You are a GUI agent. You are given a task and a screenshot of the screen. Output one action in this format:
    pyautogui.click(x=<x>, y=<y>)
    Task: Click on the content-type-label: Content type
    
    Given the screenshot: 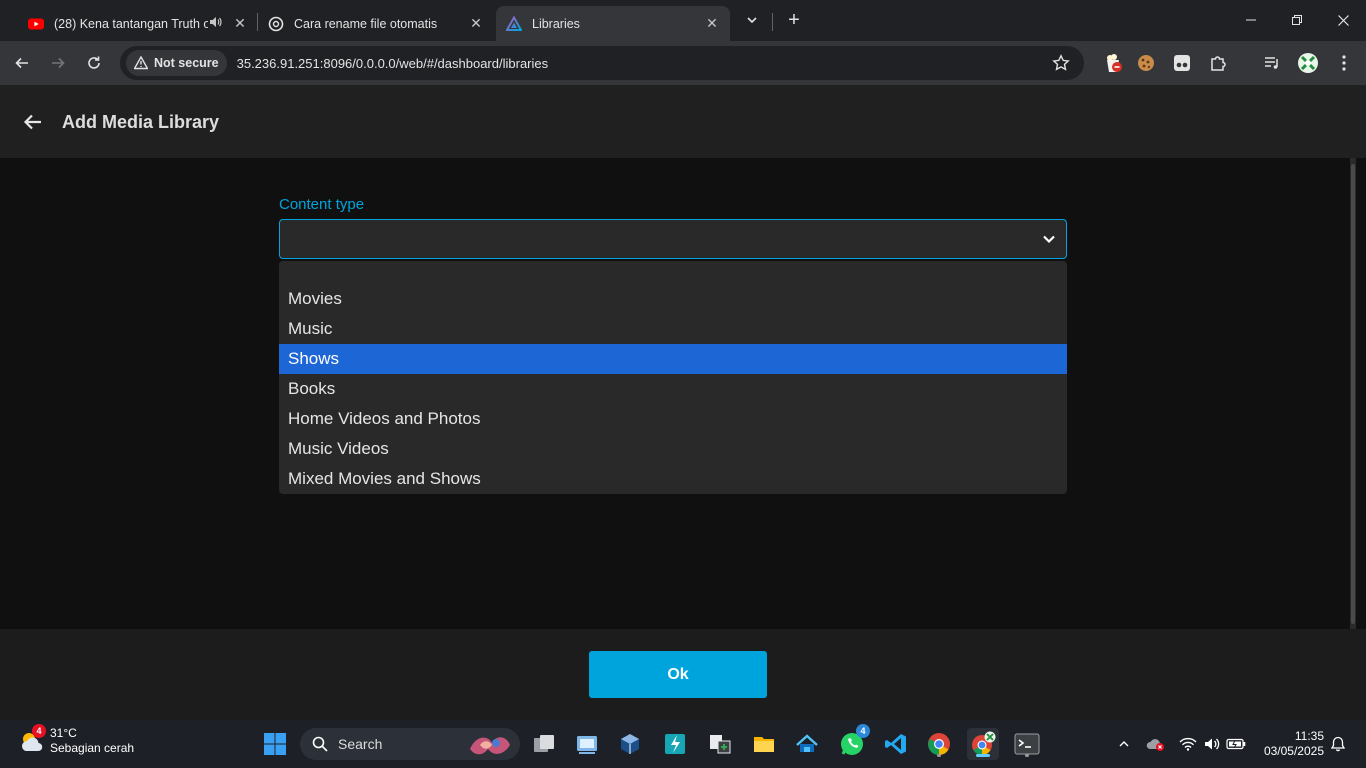 What is the action you would take?
    pyautogui.click(x=322, y=204)
    